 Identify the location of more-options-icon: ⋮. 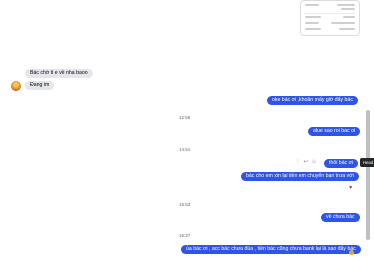
(298, 162).